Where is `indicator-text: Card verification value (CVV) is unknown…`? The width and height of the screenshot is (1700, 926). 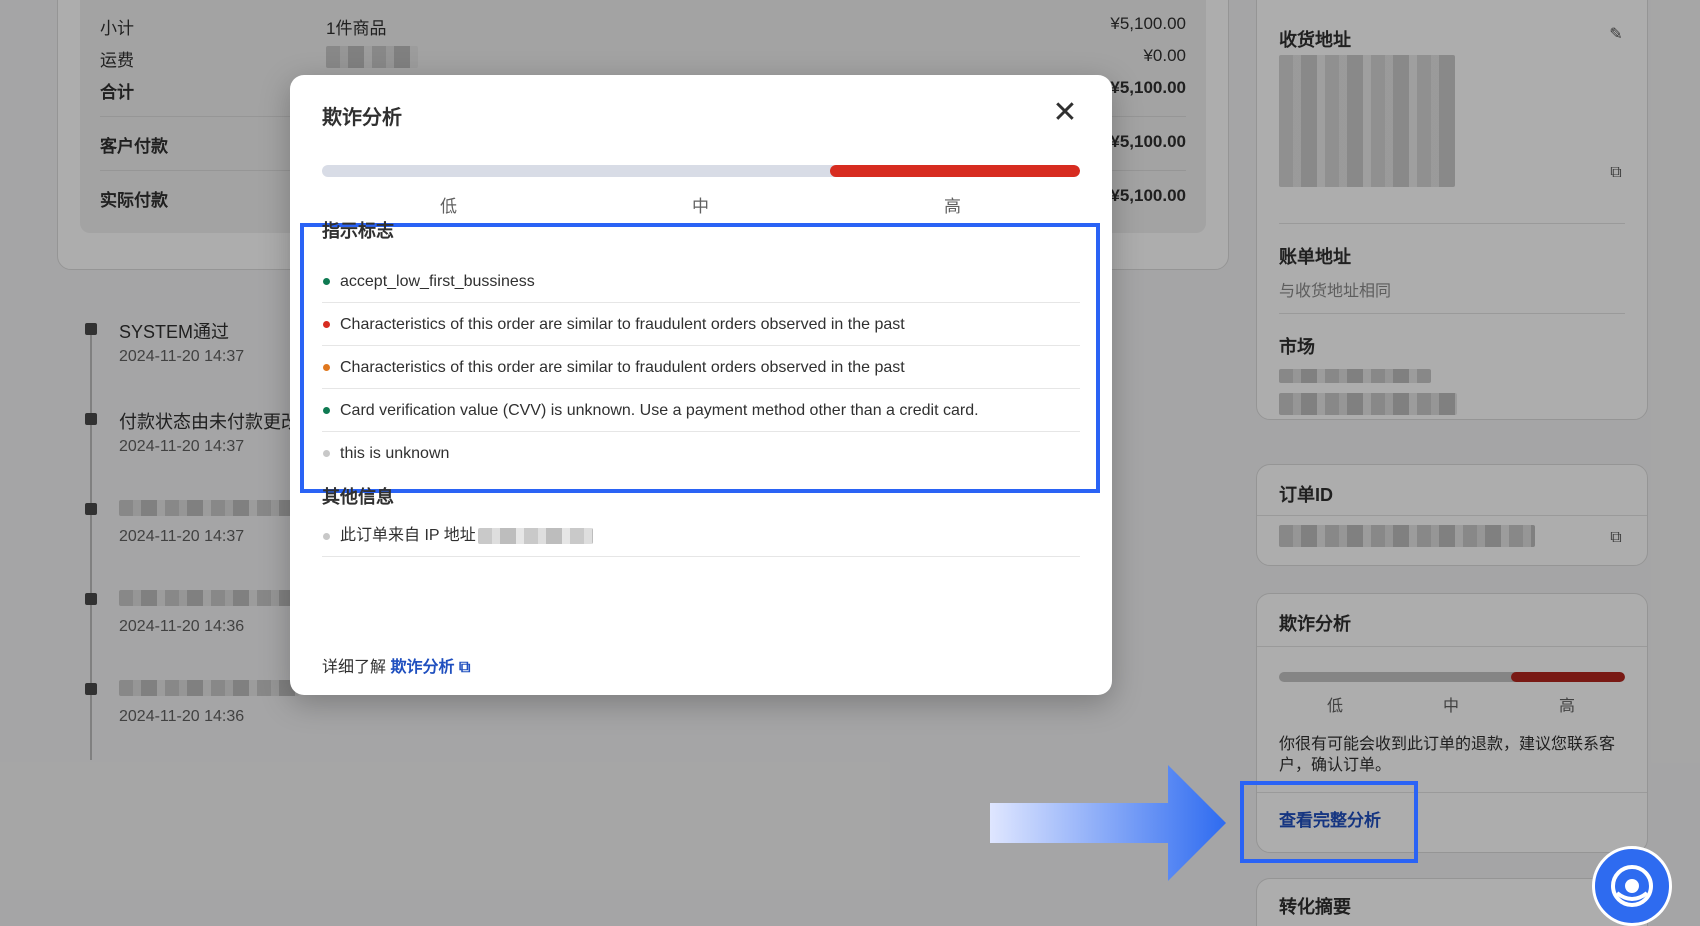
indicator-text: Card verification value (CVV) is unknown… is located at coordinates (659, 410).